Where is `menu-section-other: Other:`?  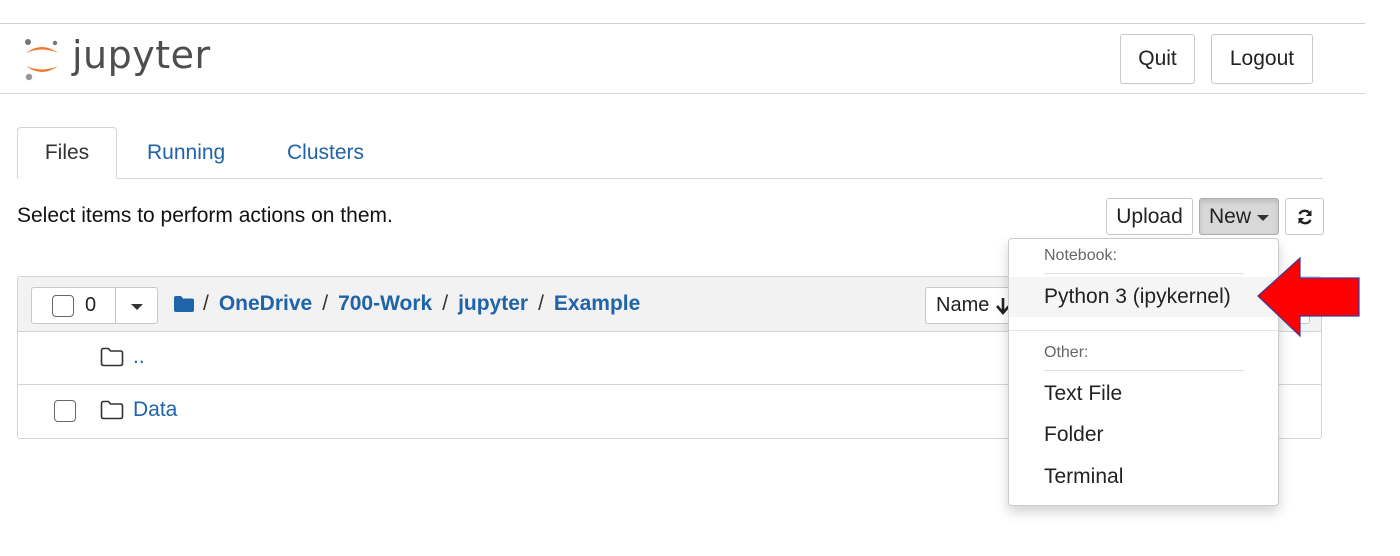
menu-section-other: Other: is located at coordinates (1066, 352).